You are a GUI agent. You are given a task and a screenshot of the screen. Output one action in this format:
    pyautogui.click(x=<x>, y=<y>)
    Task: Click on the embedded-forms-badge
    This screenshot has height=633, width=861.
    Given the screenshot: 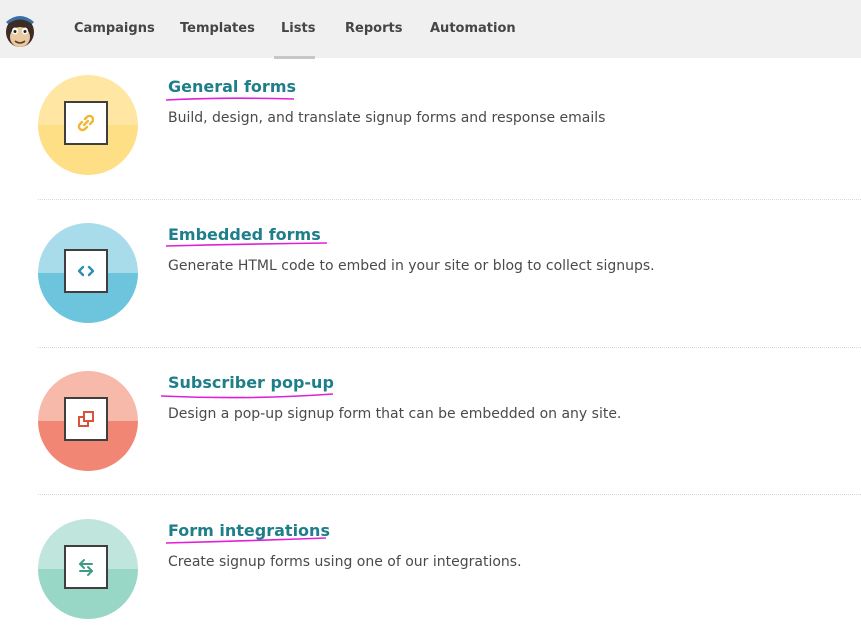 What is the action you would take?
    pyautogui.click(x=88, y=273)
    